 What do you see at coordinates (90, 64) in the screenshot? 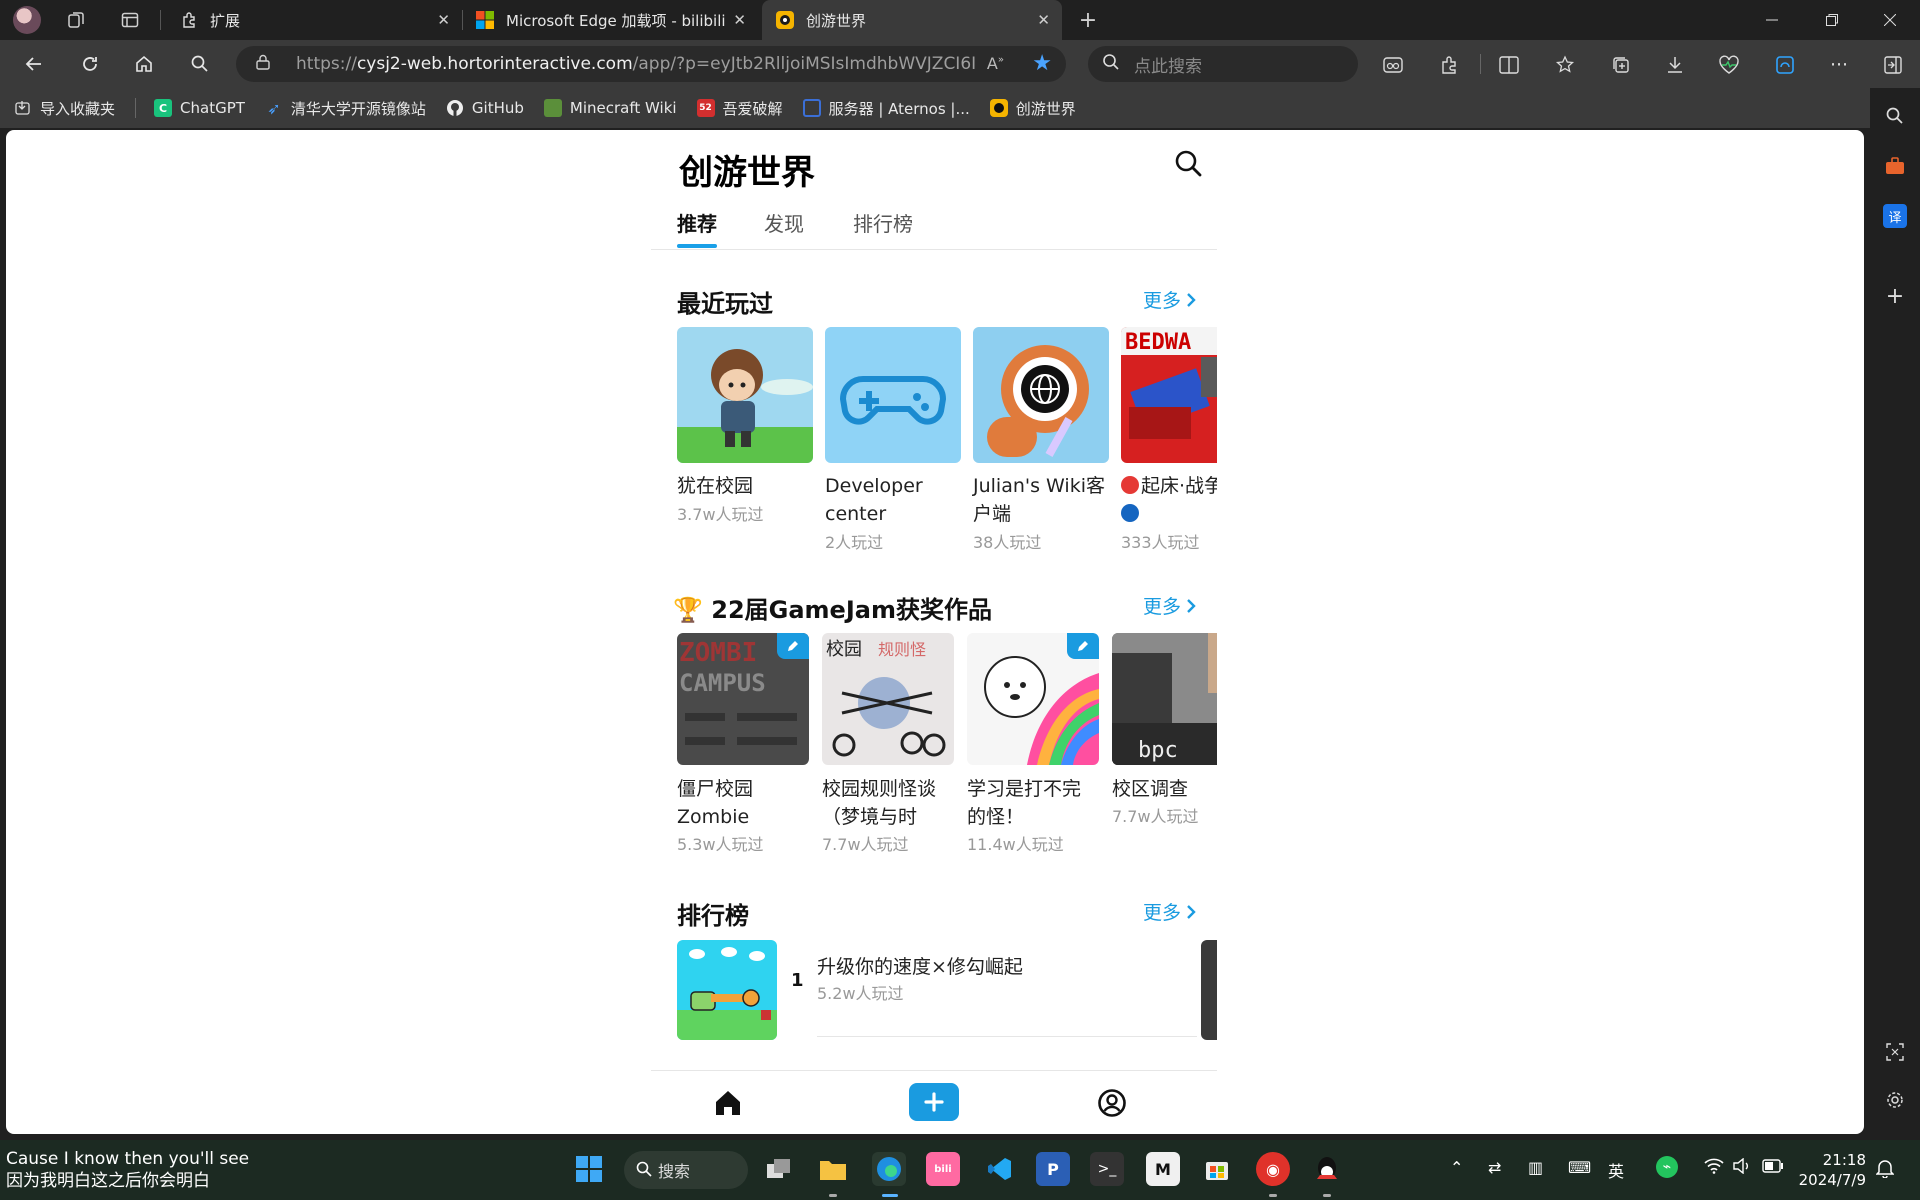
I see `refresh-icon` at bounding box center [90, 64].